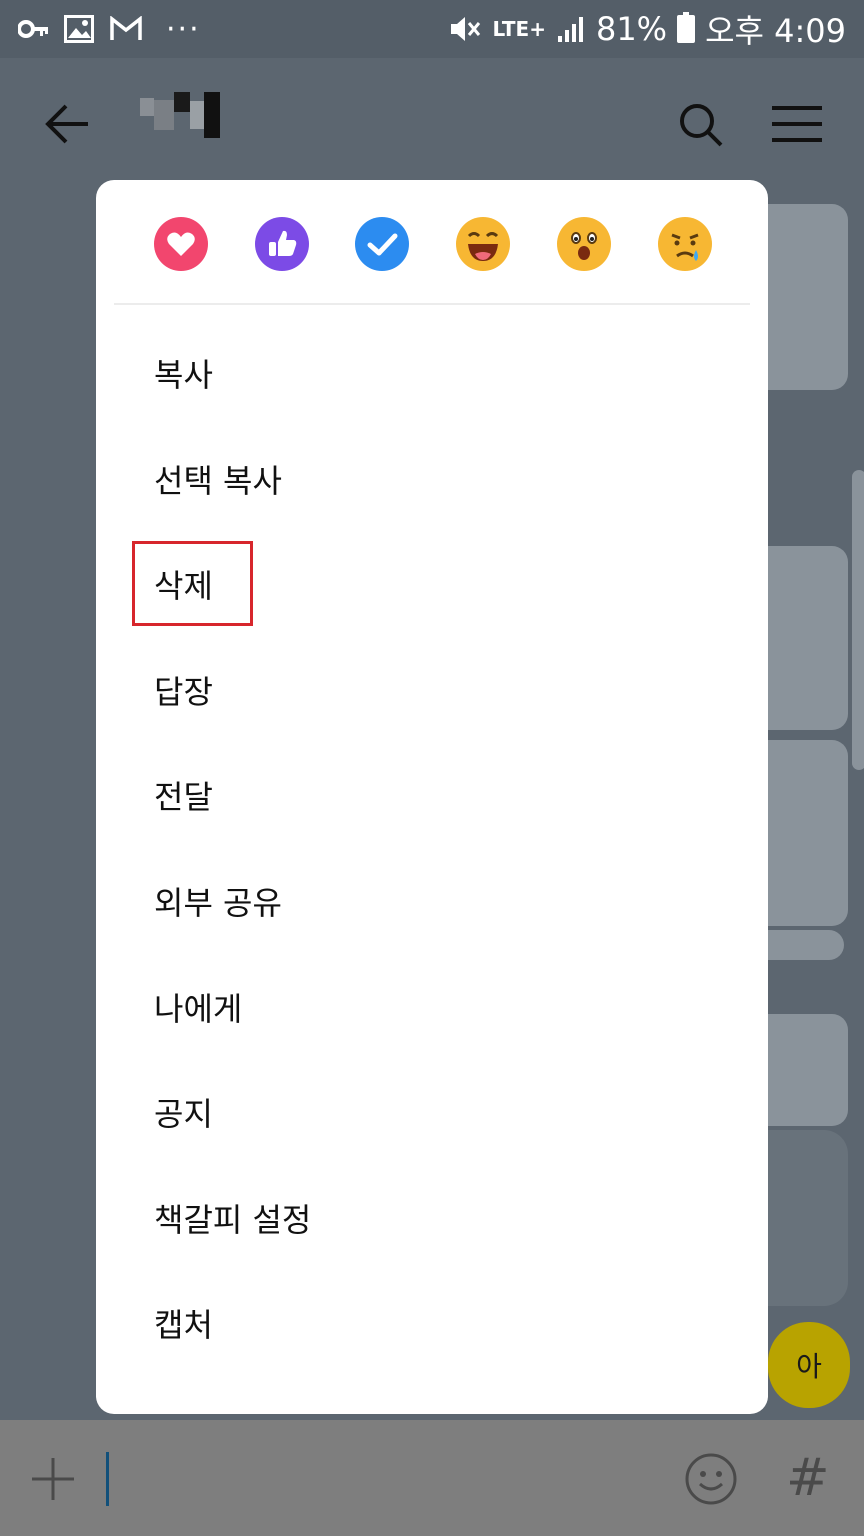 The width and height of the screenshot is (864, 1536). What do you see at coordinates (432, 1112) in the screenshot?
I see `menu-item-notice: 공지` at bounding box center [432, 1112].